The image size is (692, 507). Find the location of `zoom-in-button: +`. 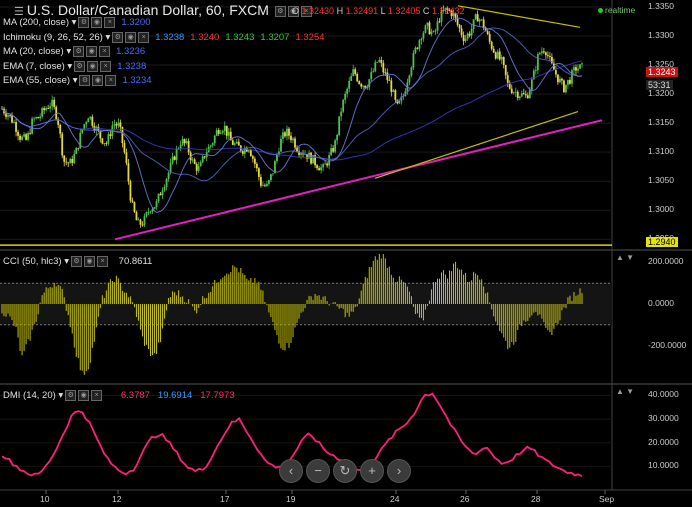

zoom-in-button: + is located at coordinates (372, 471).